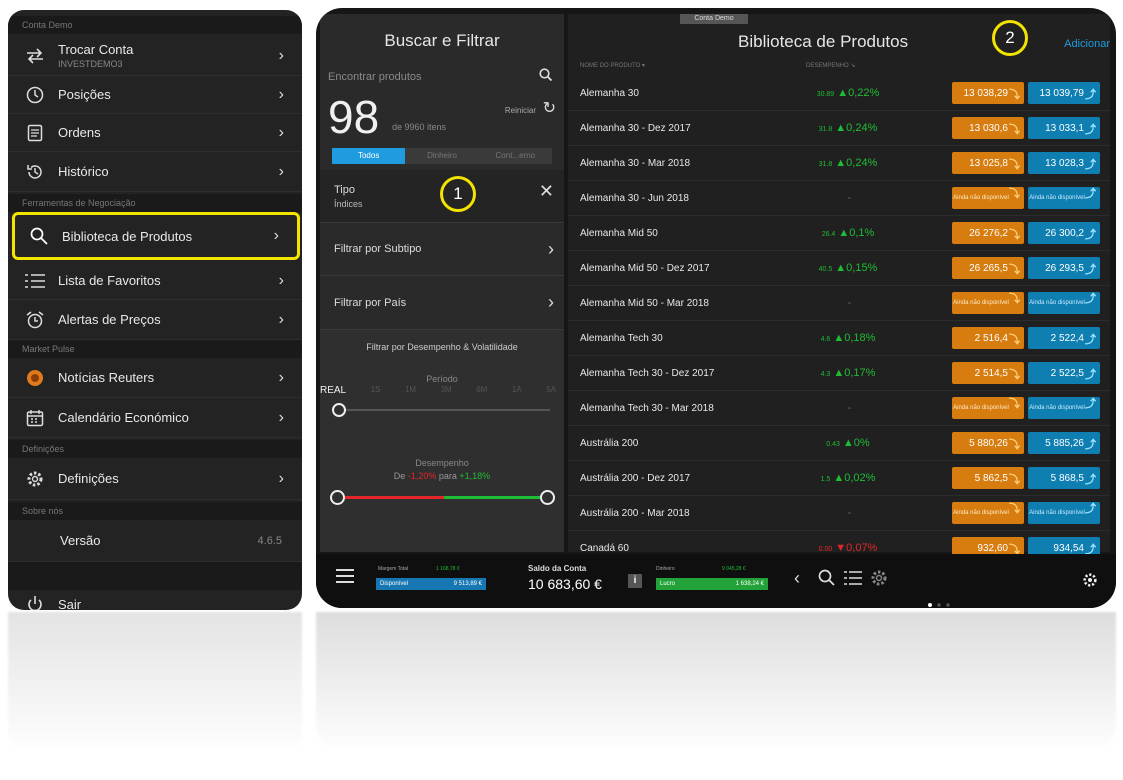  I want to click on tab-all: Todos, so click(369, 156).